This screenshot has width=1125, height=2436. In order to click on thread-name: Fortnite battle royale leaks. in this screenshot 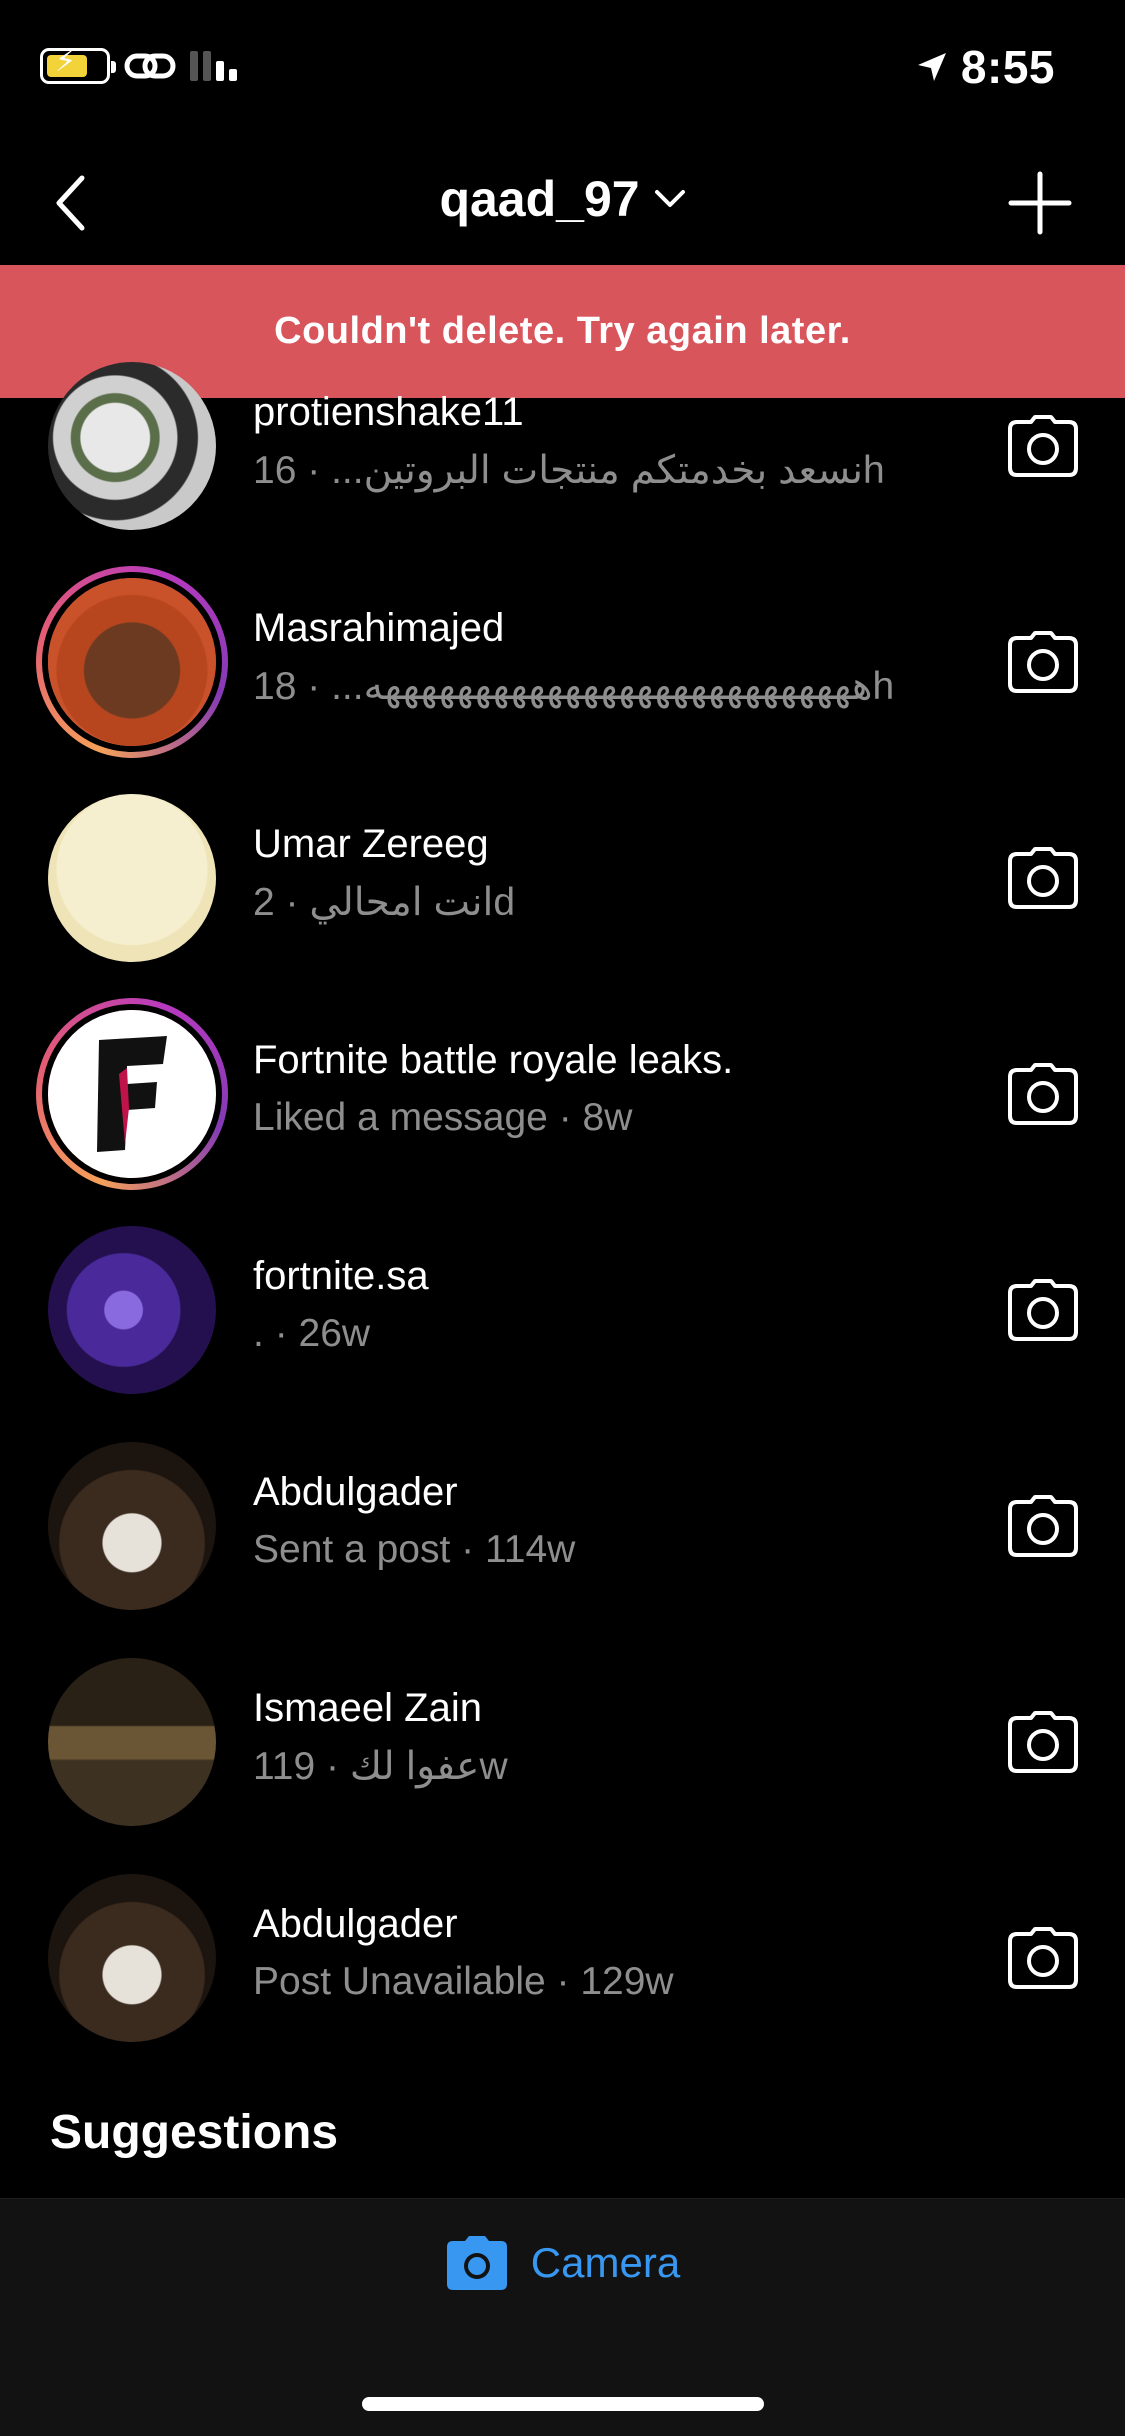, I will do `click(493, 1060)`.